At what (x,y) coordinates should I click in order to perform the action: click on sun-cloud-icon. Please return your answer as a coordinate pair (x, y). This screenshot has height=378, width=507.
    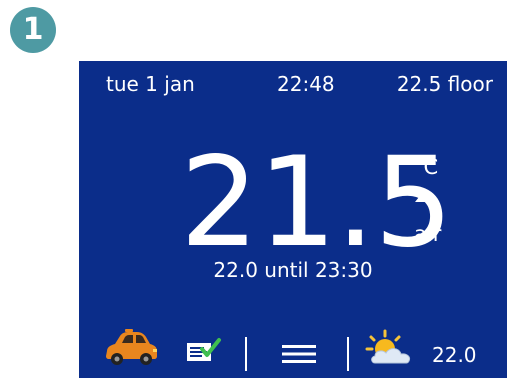
    Looking at the image, I should click on (390, 349).